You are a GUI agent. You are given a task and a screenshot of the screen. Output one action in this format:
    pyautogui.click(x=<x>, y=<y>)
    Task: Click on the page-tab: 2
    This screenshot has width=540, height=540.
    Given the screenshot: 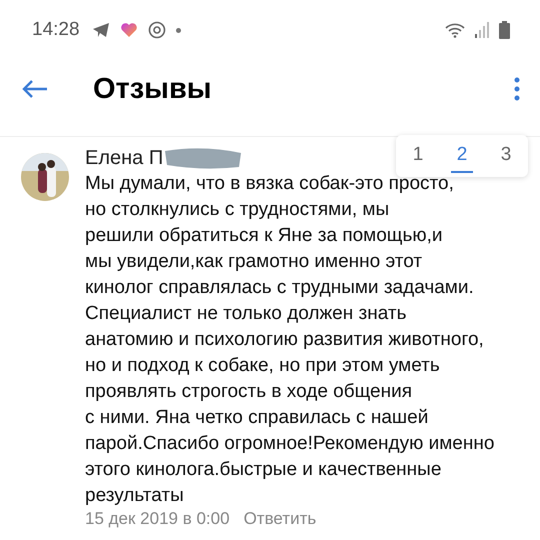 What is the action you would take?
    pyautogui.click(x=462, y=156)
    